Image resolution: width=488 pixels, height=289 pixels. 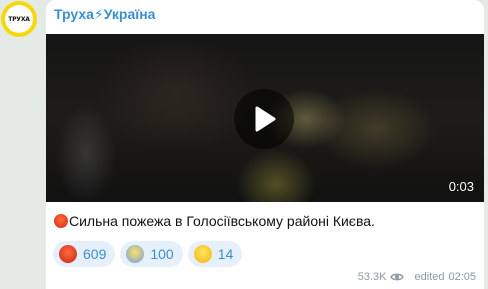 What do you see at coordinates (61, 221) in the screenshot?
I see `rage-emoji-icon` at bounding box center [61, 221].